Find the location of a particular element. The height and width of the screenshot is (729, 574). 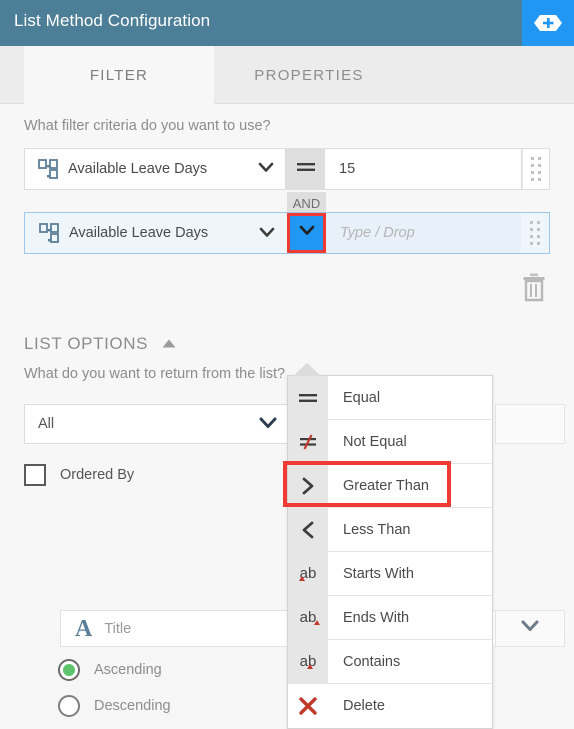

sort-ascending-option: Ascending is located at coordinates (110, 670).